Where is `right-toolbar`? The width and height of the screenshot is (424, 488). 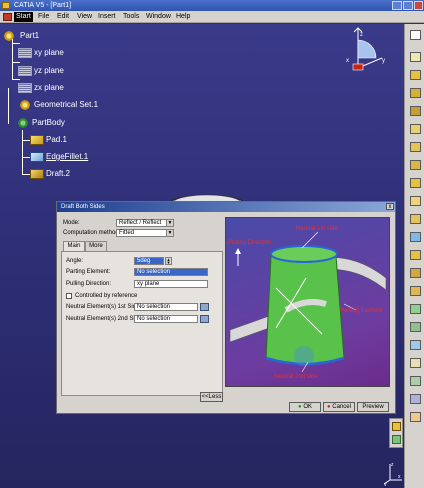
right-toolbar is located at coordinates (414, 256).